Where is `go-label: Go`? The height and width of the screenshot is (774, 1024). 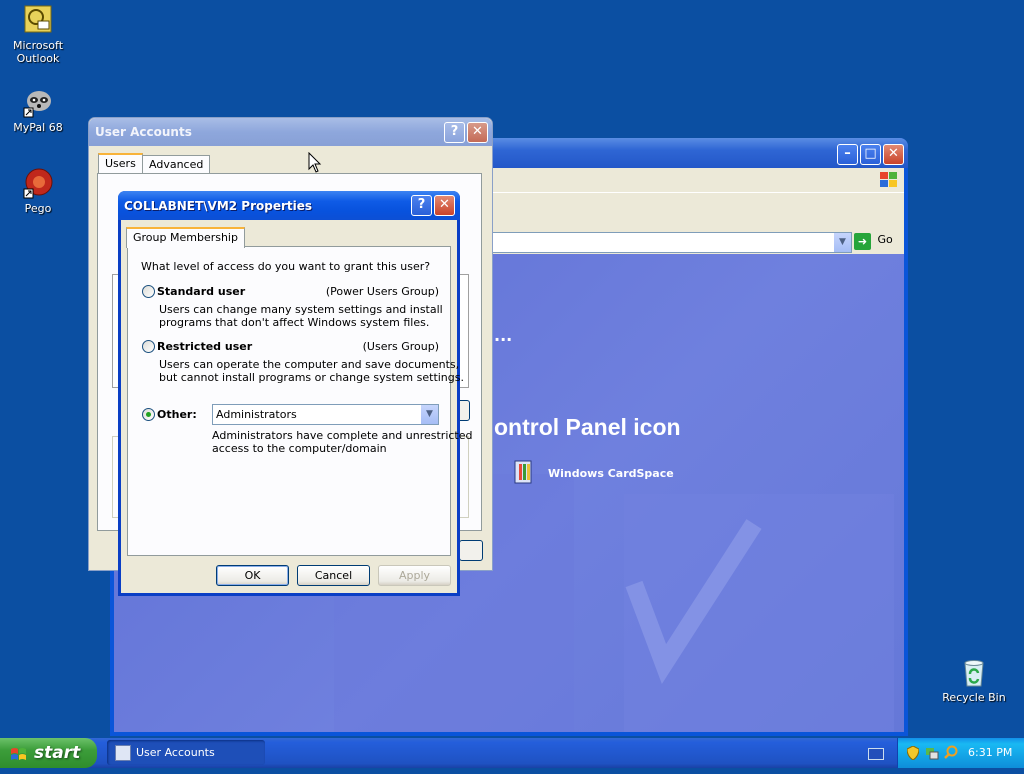
go-label: Go is located at coordinates (885, 239).